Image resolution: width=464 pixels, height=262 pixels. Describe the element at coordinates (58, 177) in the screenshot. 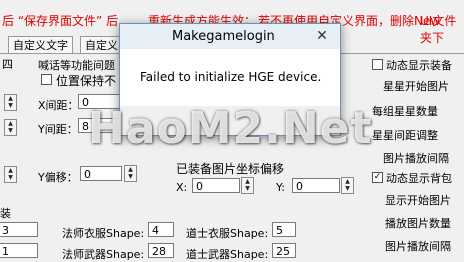

I see `y-offset-label: Y偏移：` at that location.